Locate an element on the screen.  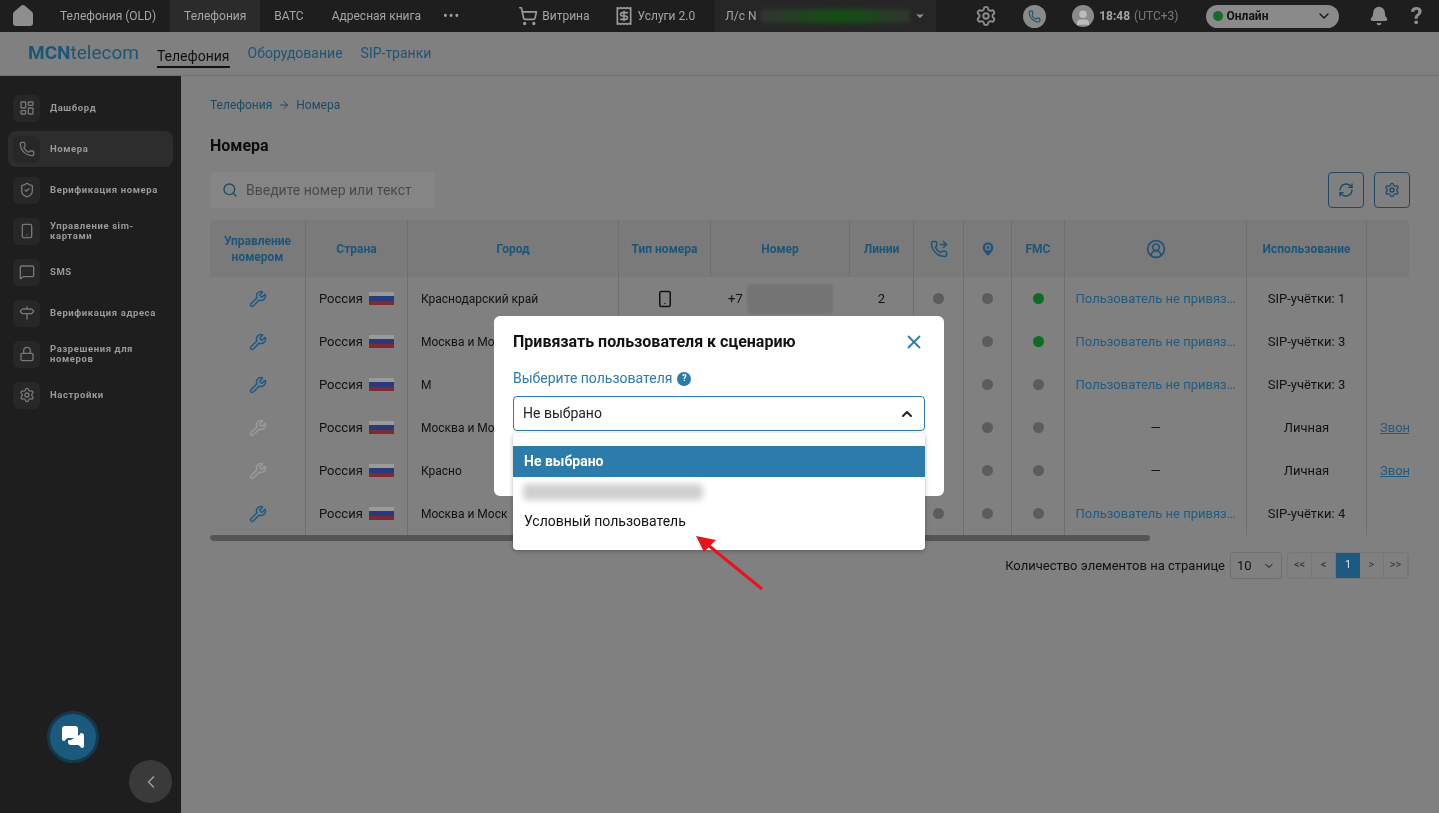
column-header: Город is located at coordinates (513, 248).